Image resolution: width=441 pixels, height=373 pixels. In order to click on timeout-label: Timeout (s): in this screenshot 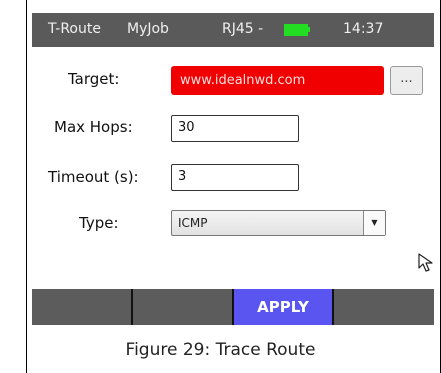, I will do `click(93, 177)`.